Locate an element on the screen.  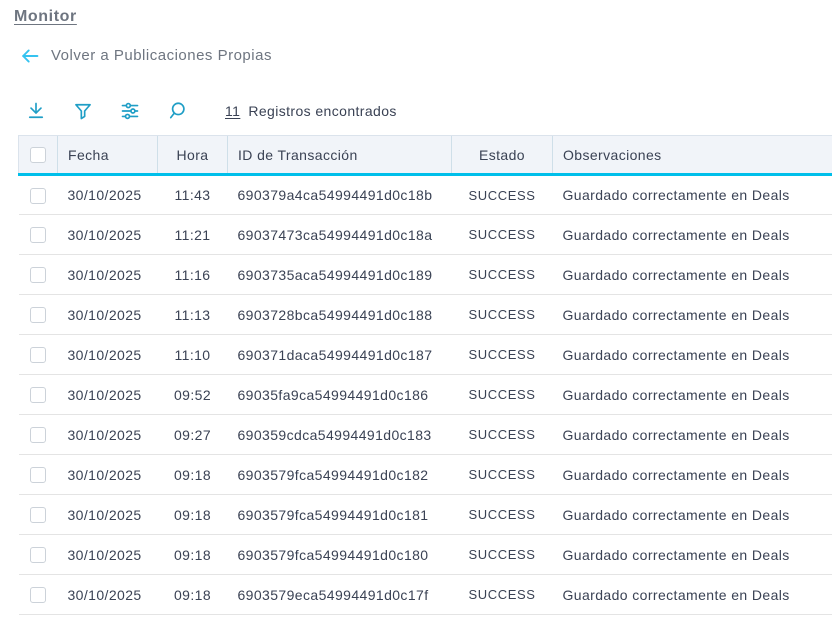
cell-transaction-id: 6903579eca54994491d0c17f is located at coordinates (339, 594).